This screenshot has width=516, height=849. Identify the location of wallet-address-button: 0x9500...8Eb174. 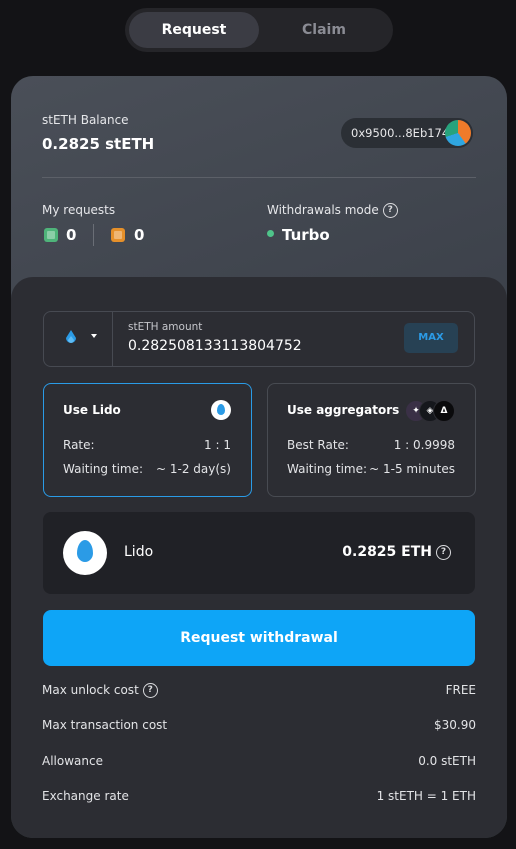
(407, 133).